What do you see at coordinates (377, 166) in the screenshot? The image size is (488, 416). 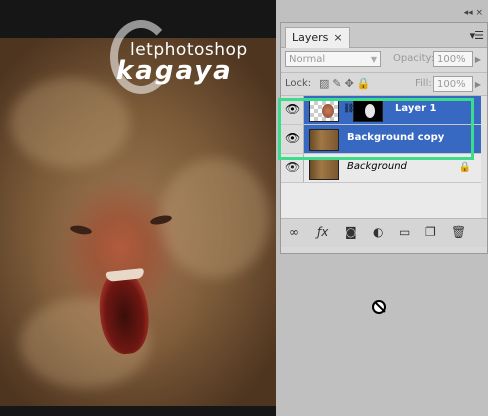 I see `layer-name: Background` at bounding box center [377, 166].